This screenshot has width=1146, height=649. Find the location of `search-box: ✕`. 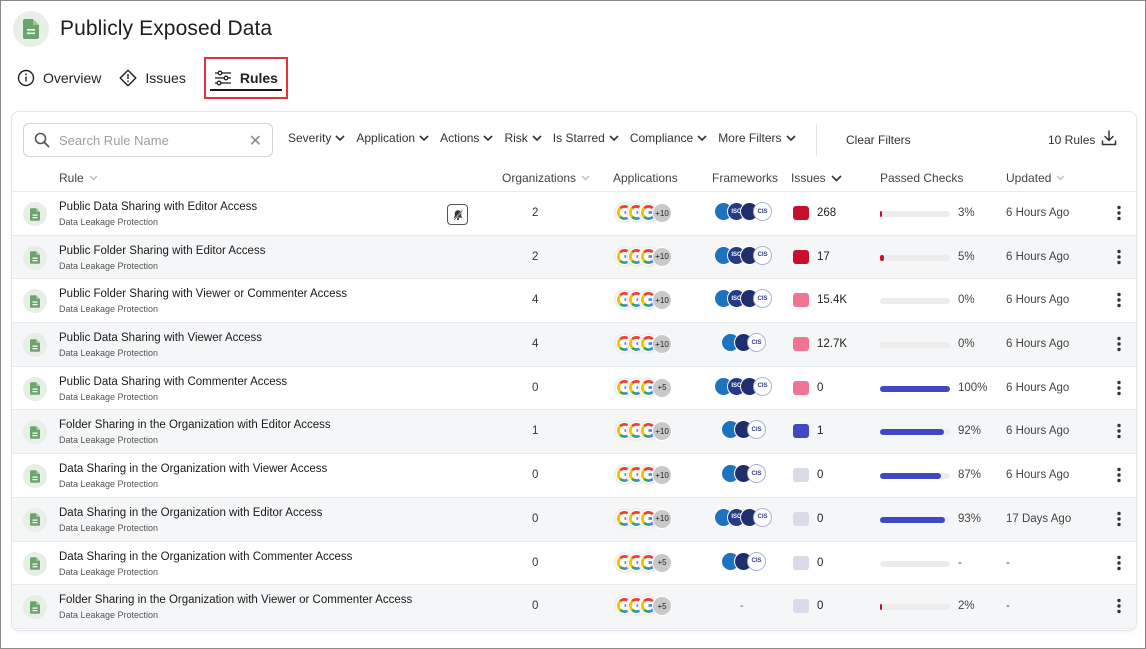

search-box: ✕ is located at coordinates (148, 140).